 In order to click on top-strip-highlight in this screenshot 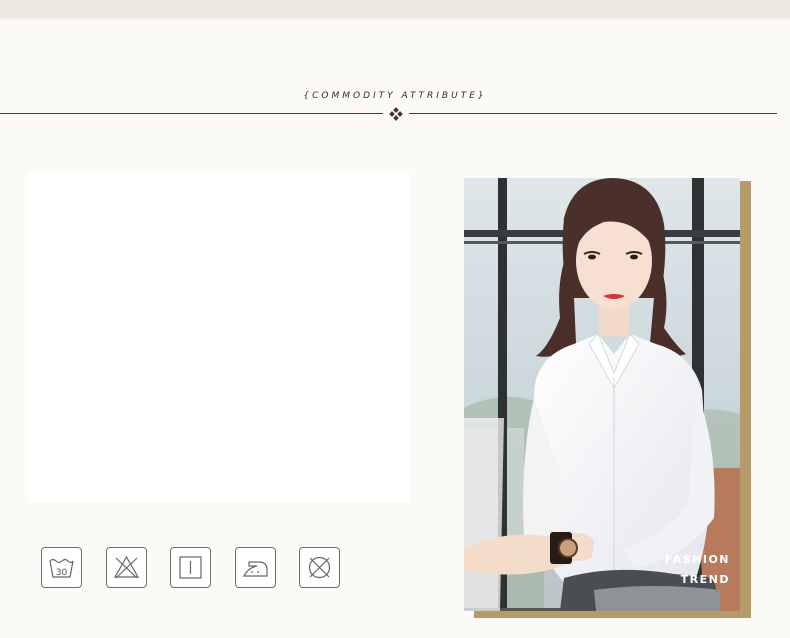, I will do `click(395, 19)`.